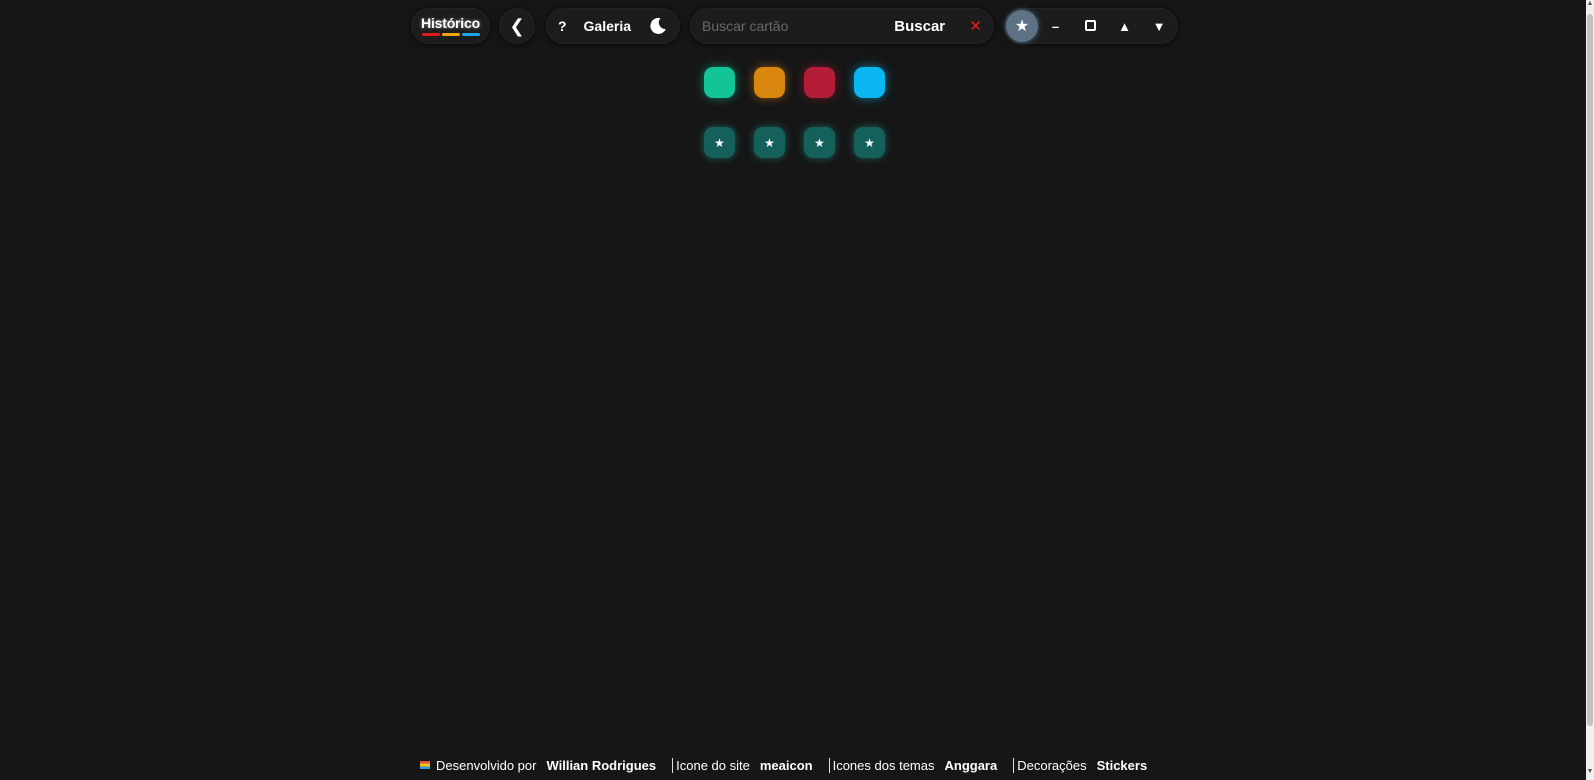 This screenshot has width=1594, height=780. I want to click on swatch-red, so click(819, 82).